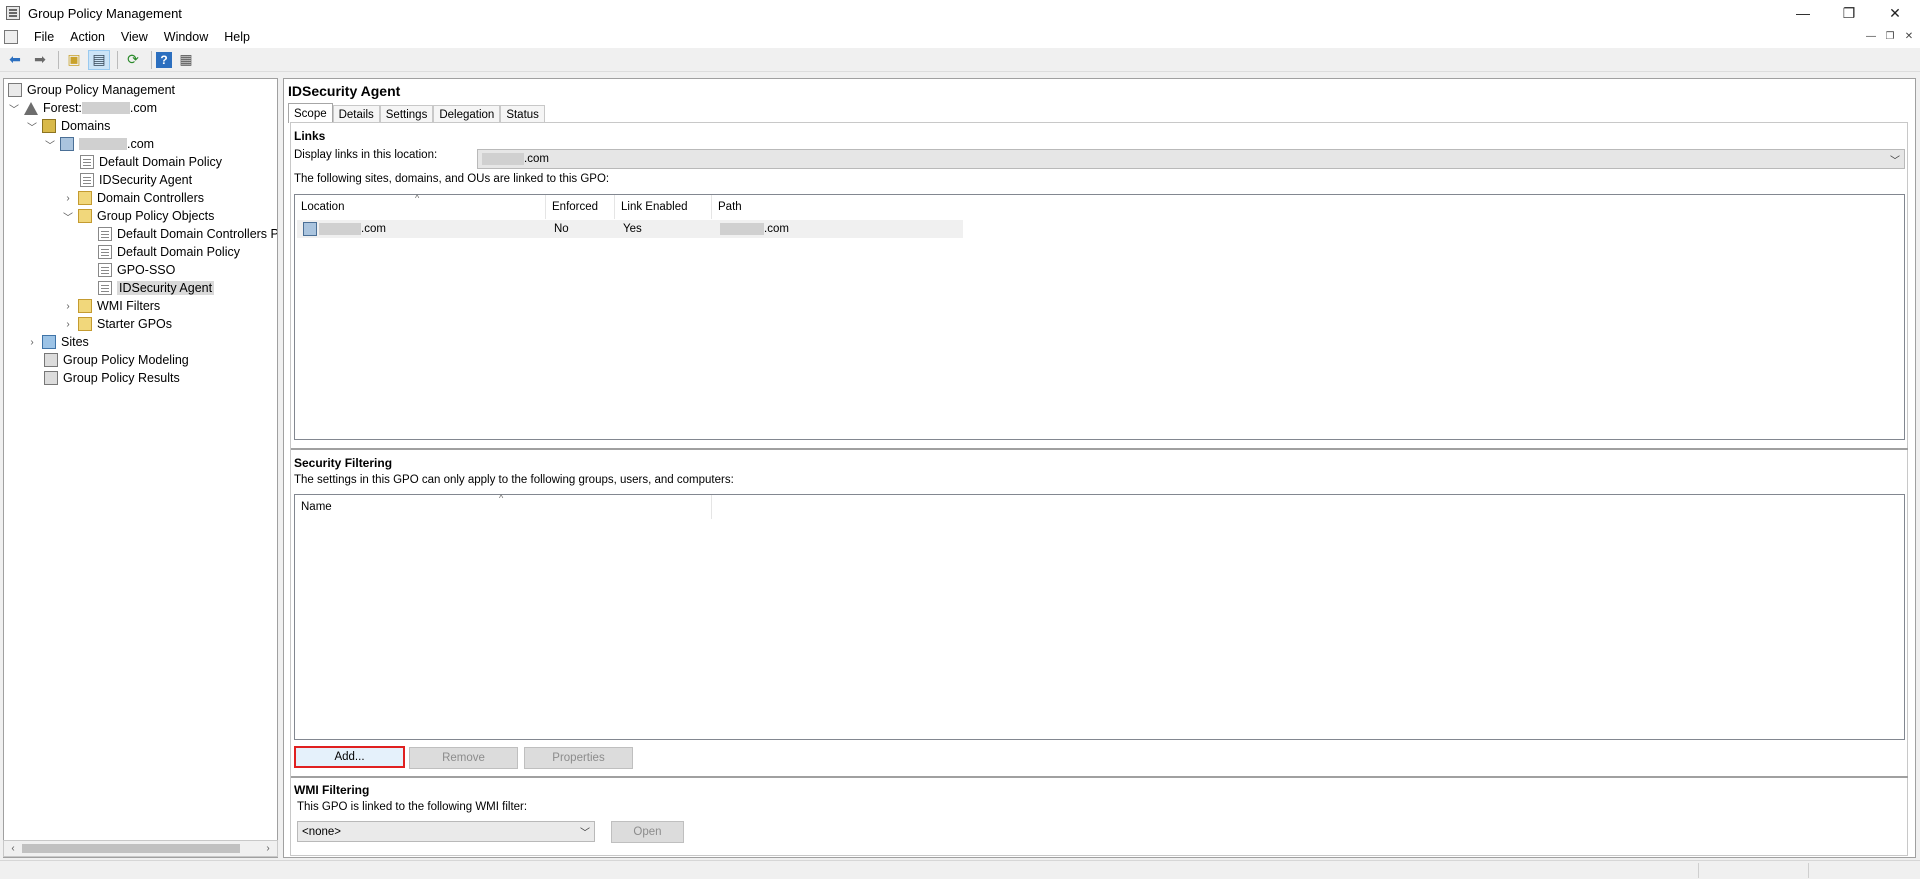 The width and height of the screenshot is (1920, 879). I want to click on tree-node-wmi-filters: › WMI Filters, so click(111, 306).